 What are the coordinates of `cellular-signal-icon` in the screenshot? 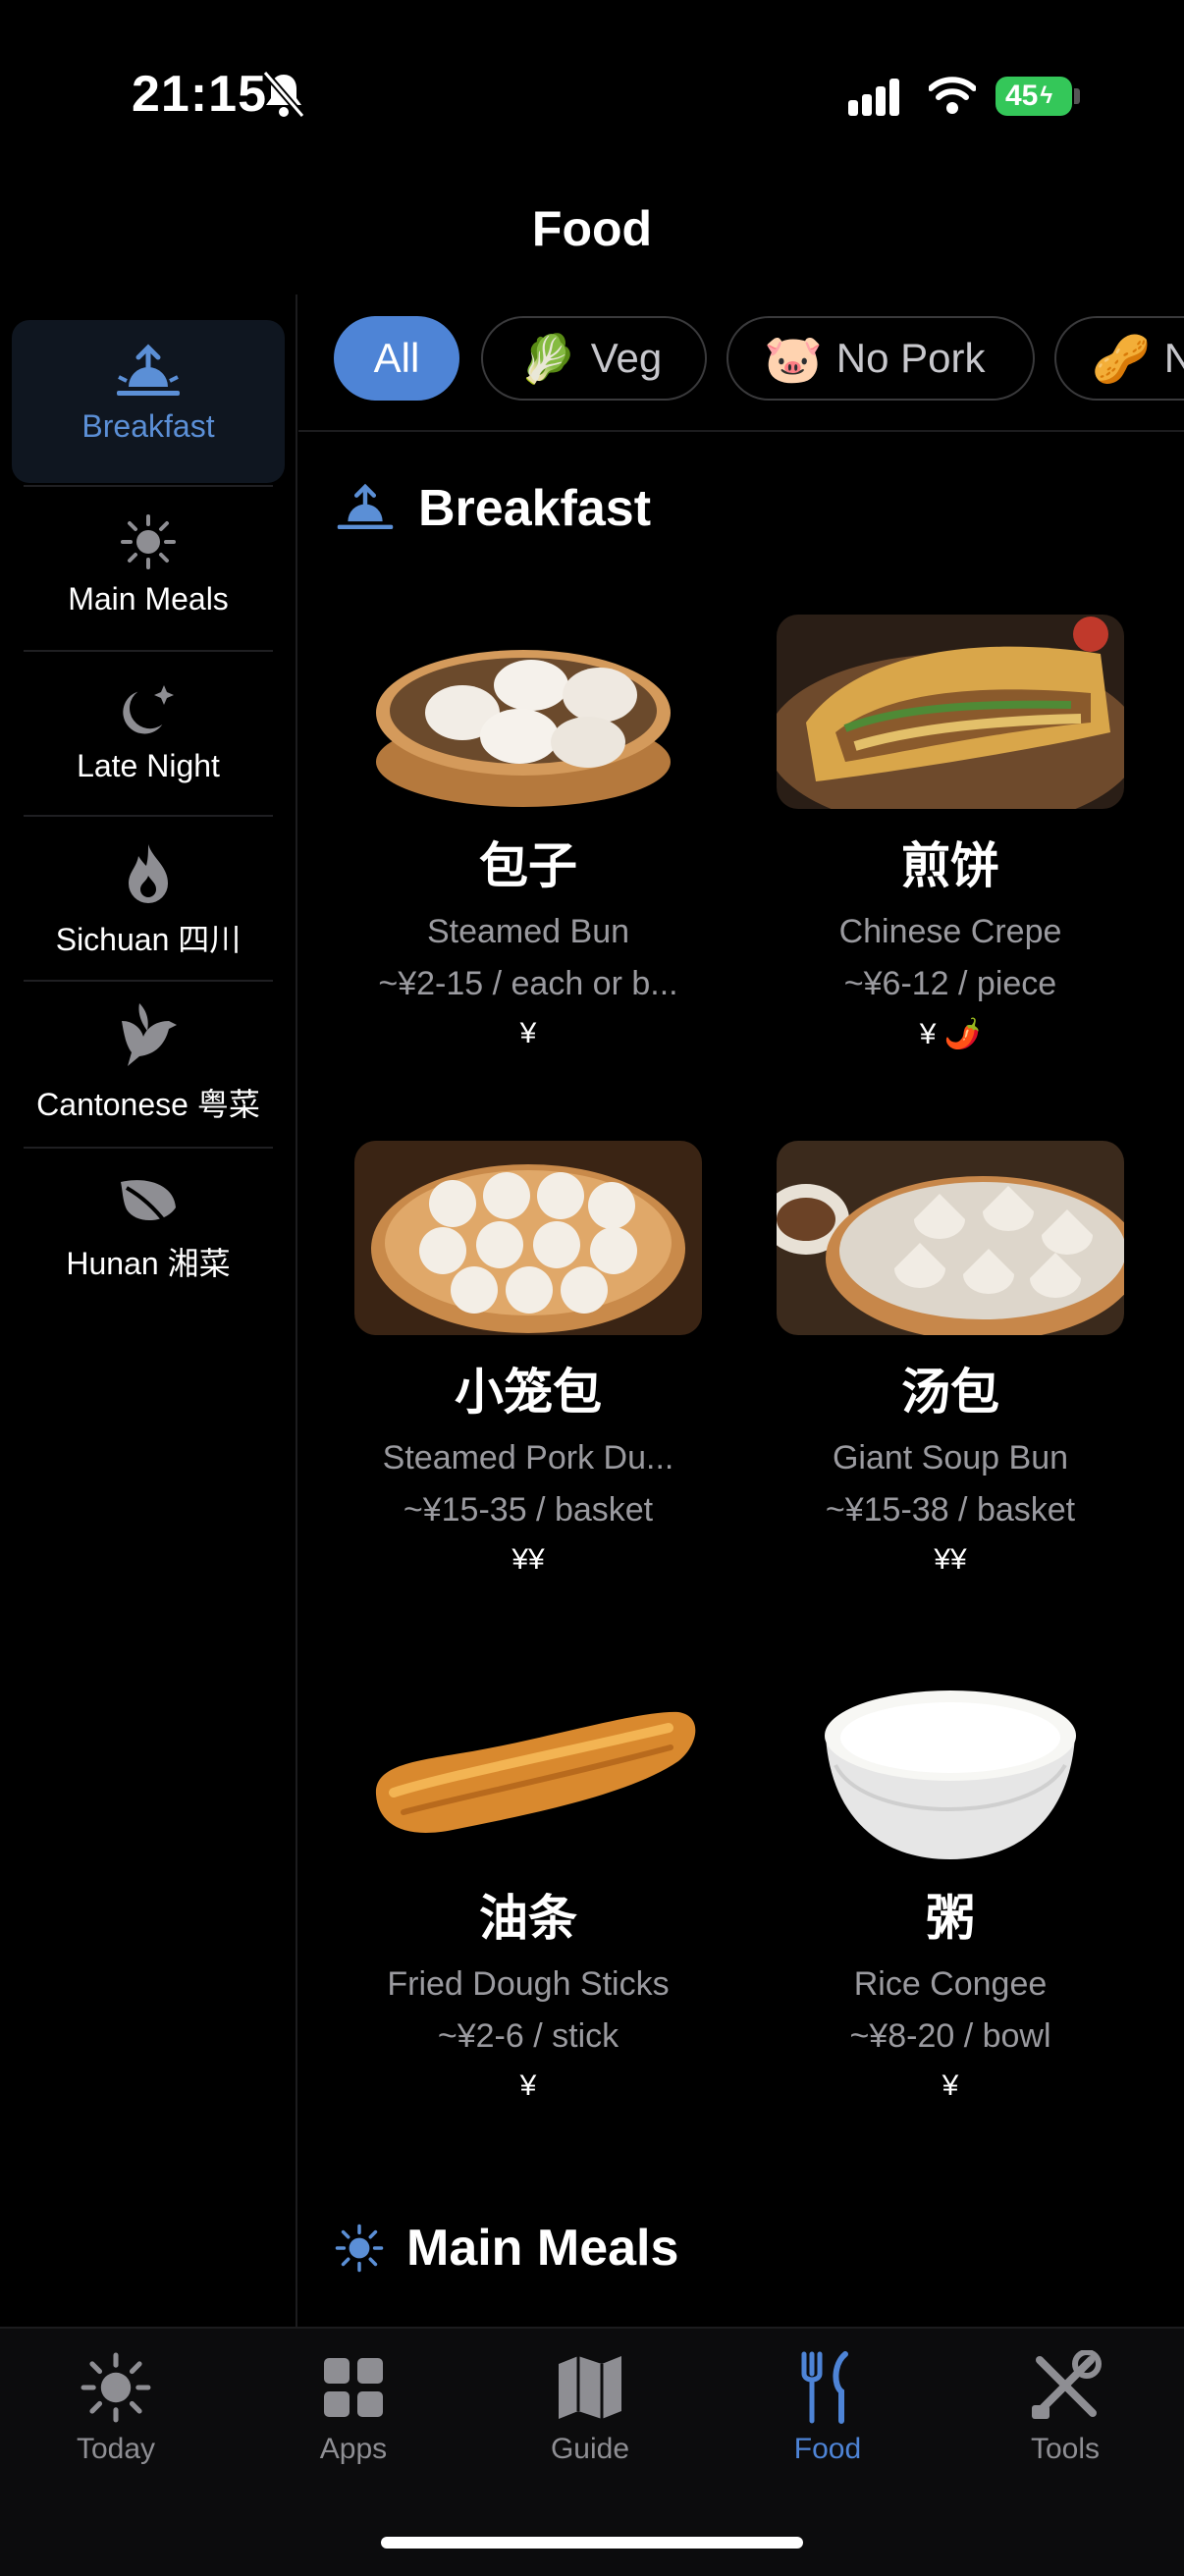 It's located at (873, 97).